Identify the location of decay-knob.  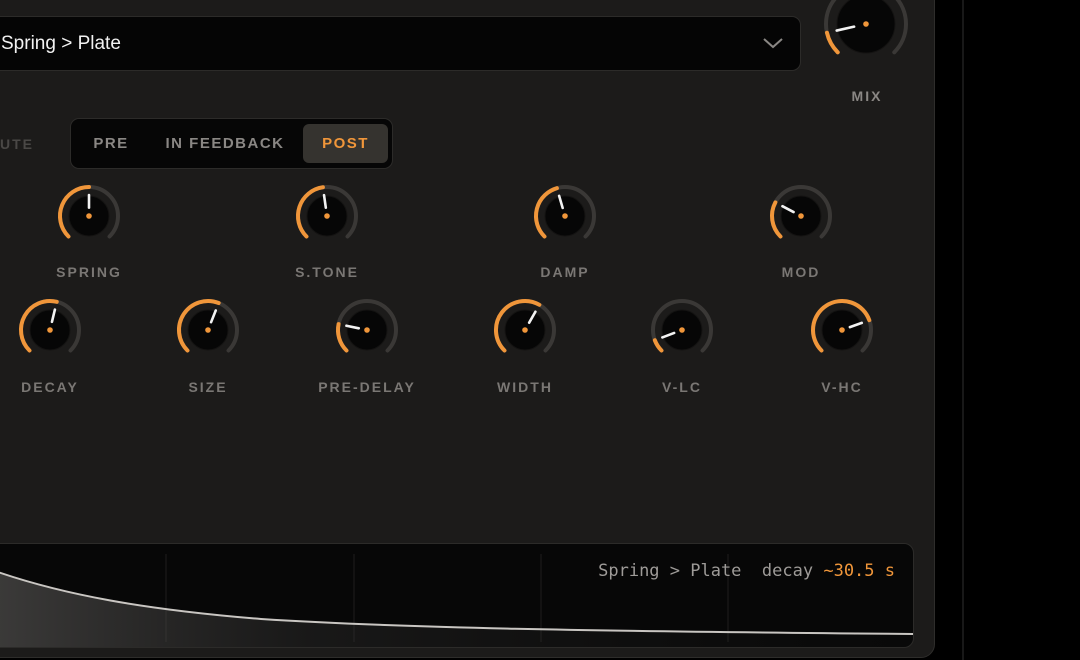
(50, 330).